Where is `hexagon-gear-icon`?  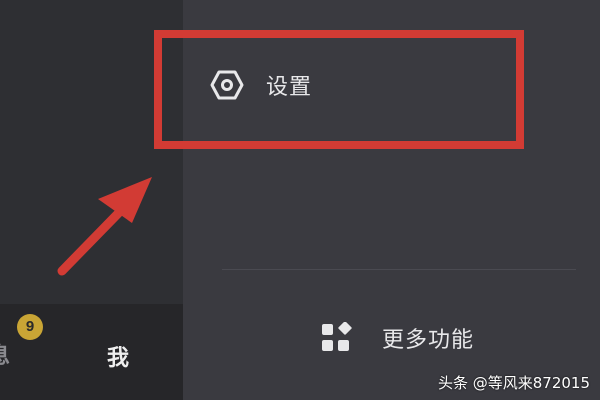 hexagon-gear-icon is located at coordinates (227, 85).